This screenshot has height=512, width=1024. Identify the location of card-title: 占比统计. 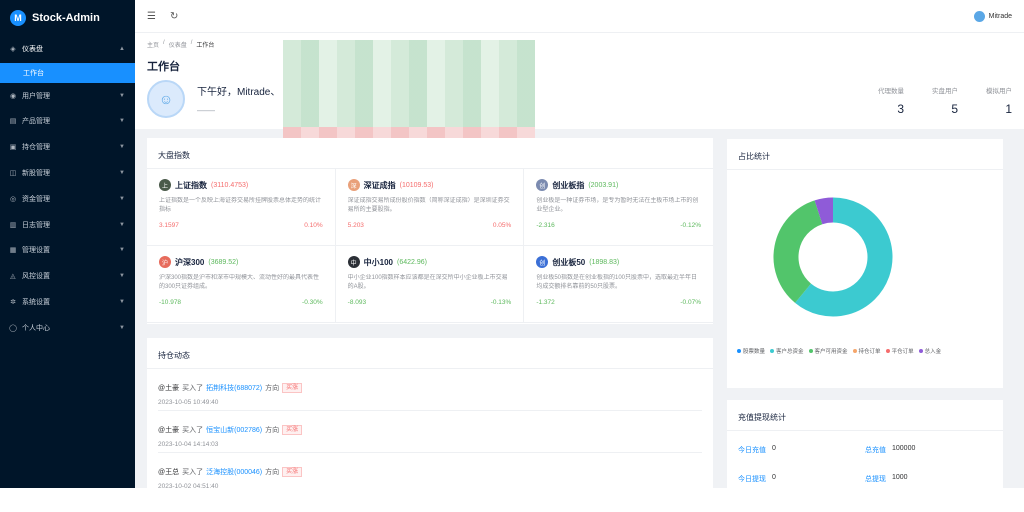
(865, 154).